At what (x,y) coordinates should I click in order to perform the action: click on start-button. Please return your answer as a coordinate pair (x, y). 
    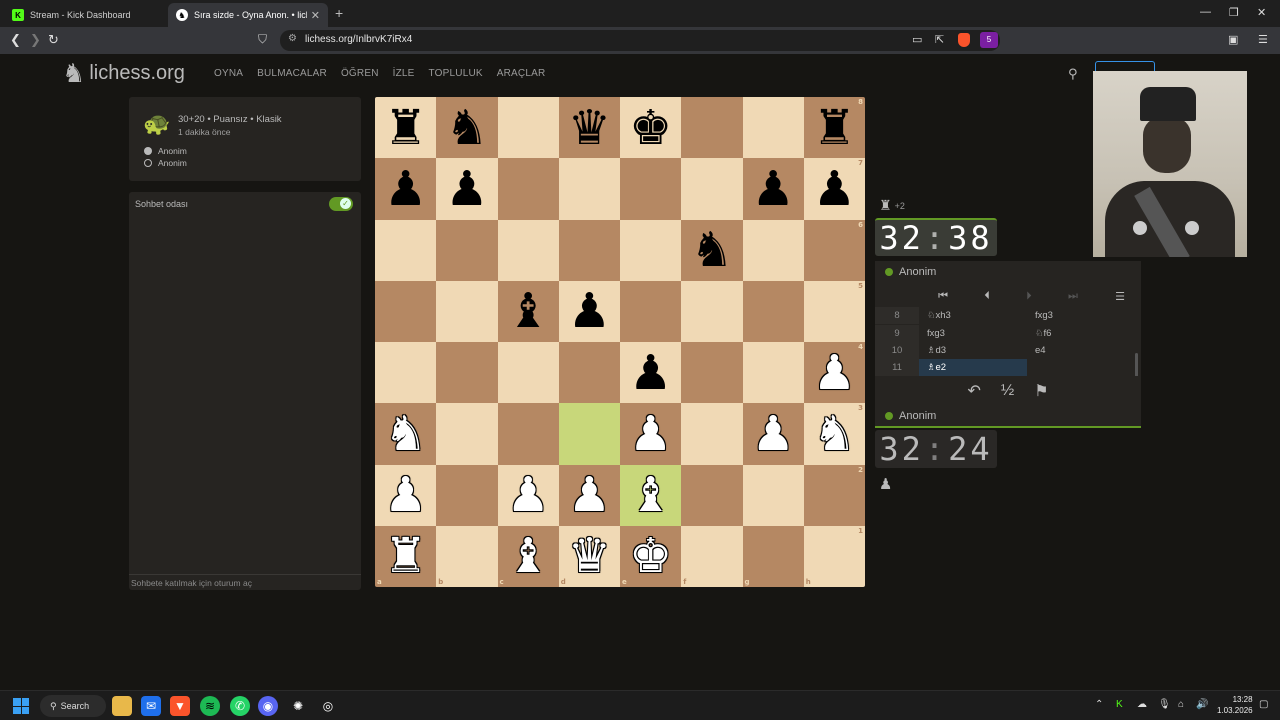
    Looking at the image, I should click on (21, 706).